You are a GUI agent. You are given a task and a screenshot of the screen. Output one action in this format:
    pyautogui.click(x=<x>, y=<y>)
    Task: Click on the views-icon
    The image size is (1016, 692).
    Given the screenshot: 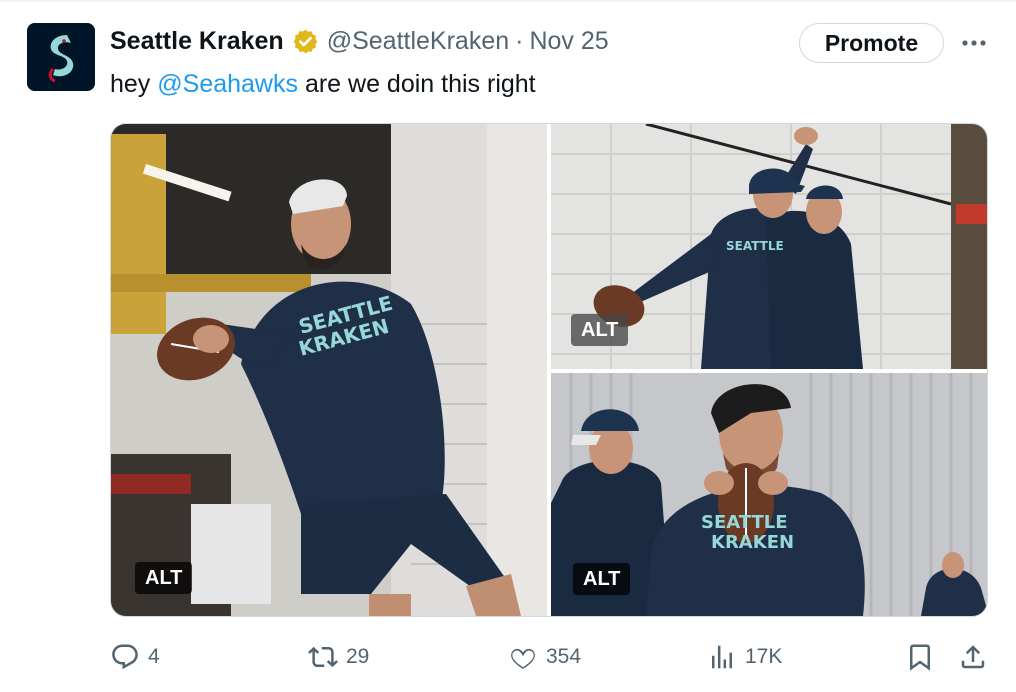 What is the action you would take?
    pyautogui.click(x=722, y=657)
    